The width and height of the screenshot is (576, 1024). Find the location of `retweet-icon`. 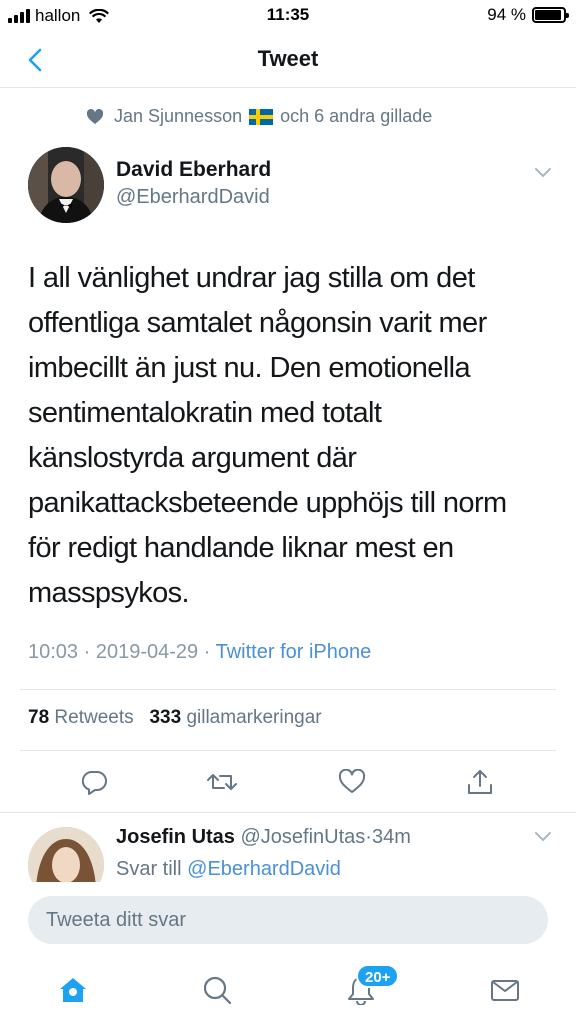

retweet-icon is located at coordinates (222, 782).